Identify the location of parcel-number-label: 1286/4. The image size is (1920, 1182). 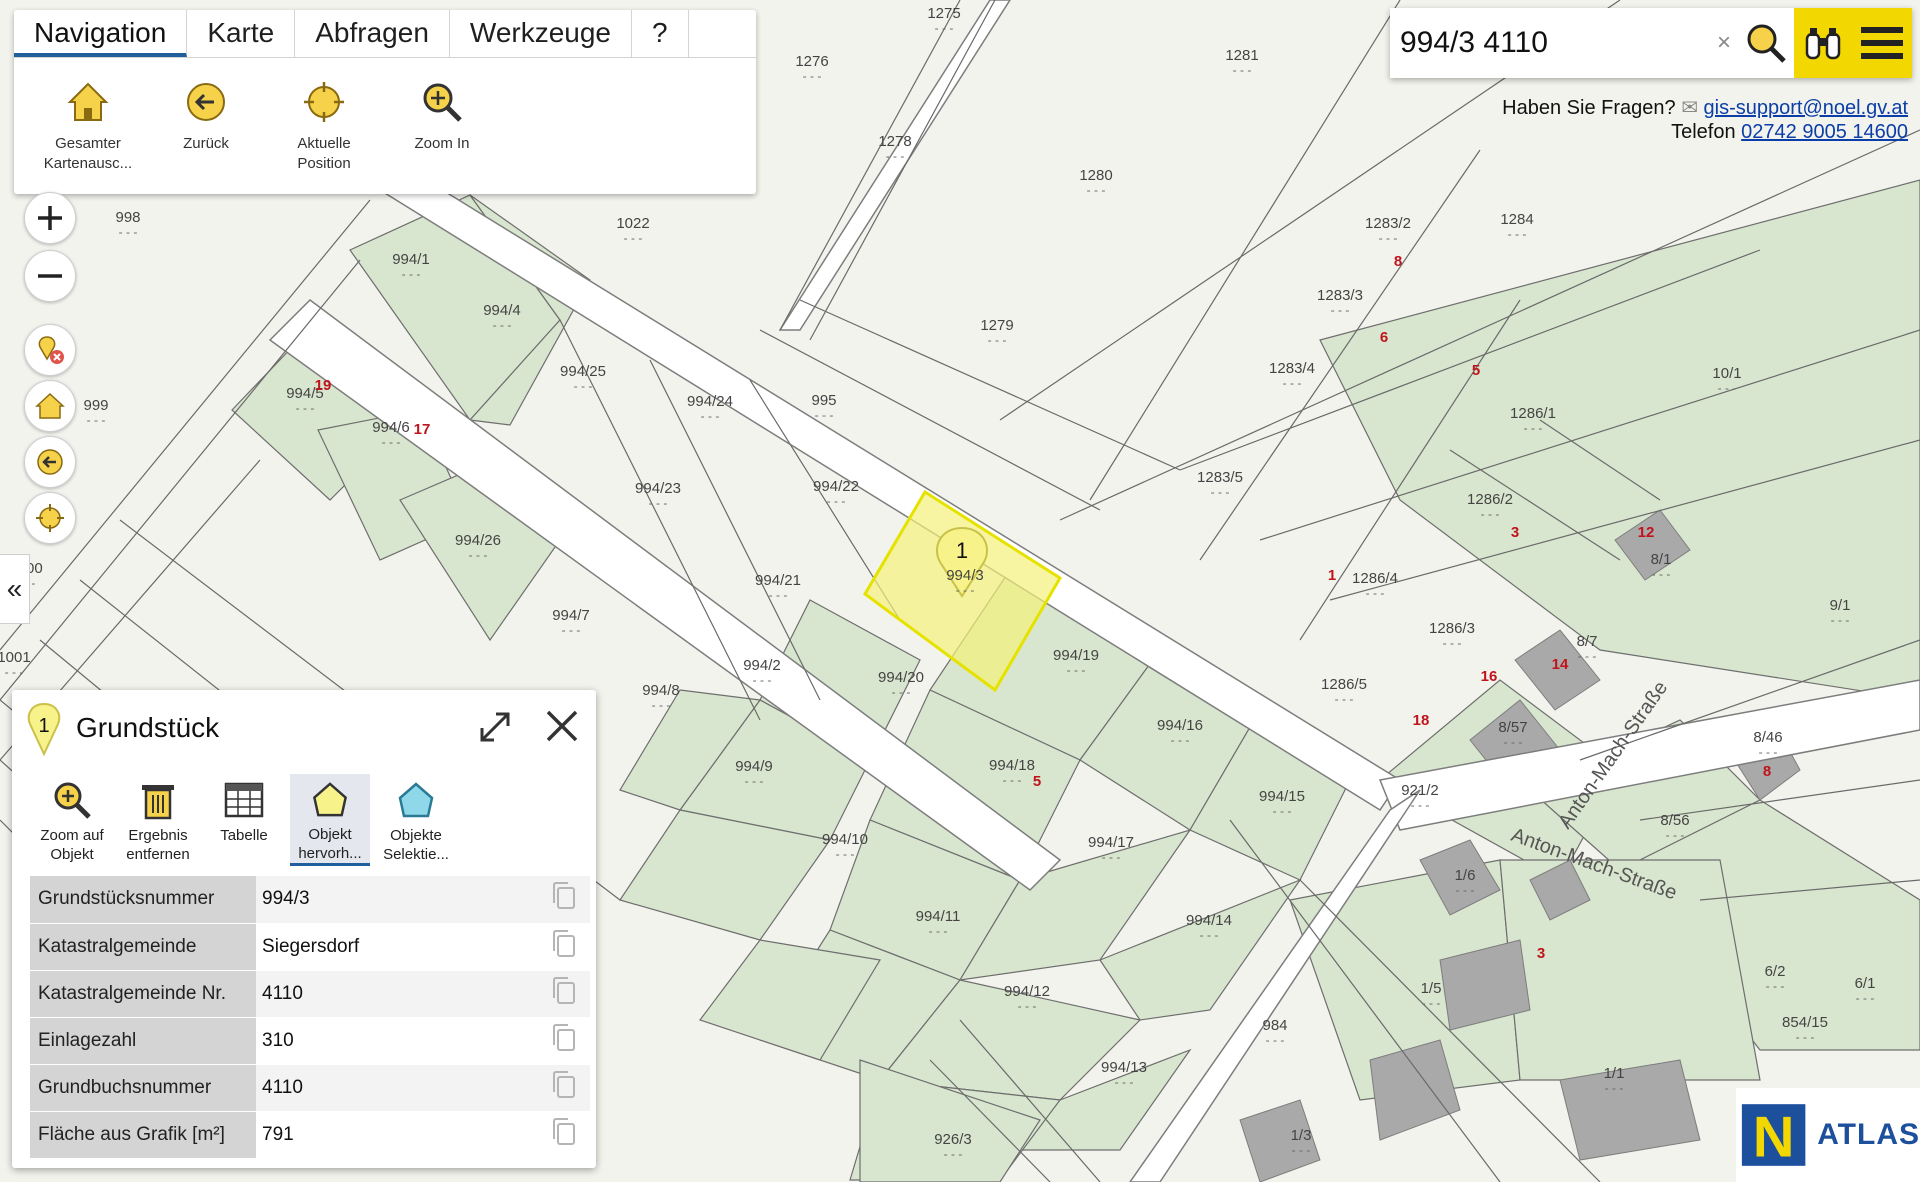
(1375, 578).